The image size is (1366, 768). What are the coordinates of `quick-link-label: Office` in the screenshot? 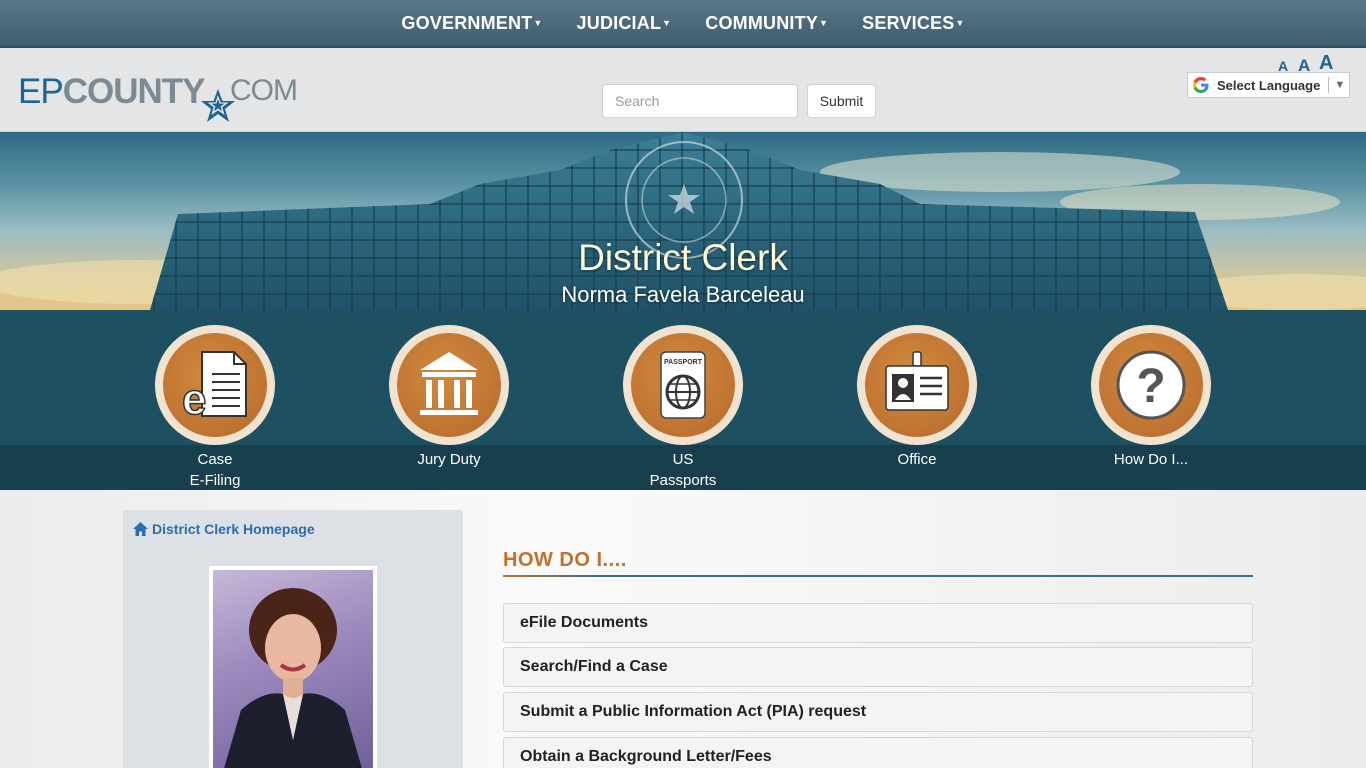 It's located at (917, 459).